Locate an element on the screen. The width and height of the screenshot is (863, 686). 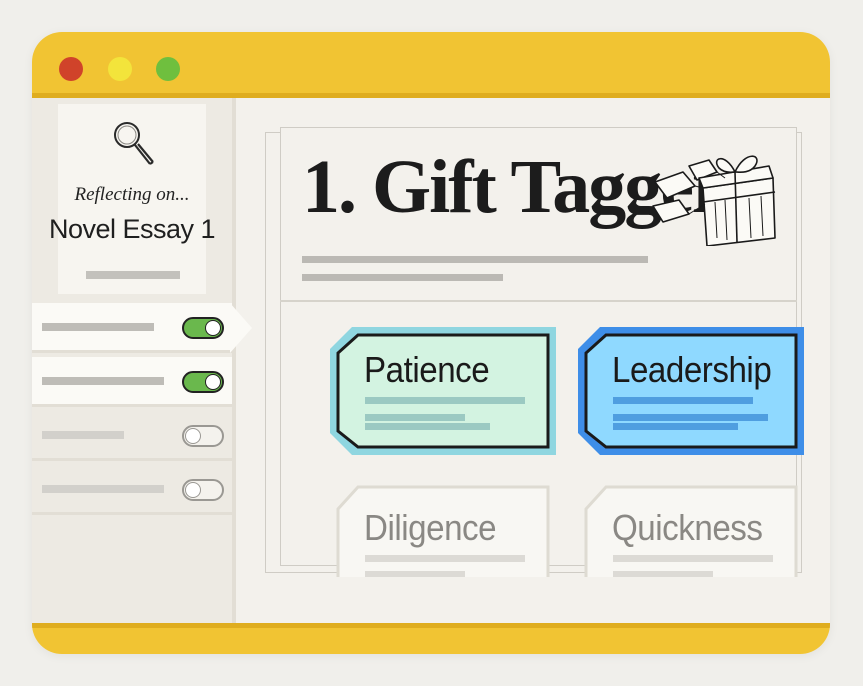
tag-label: Patience is located at coordinates (427, 369).